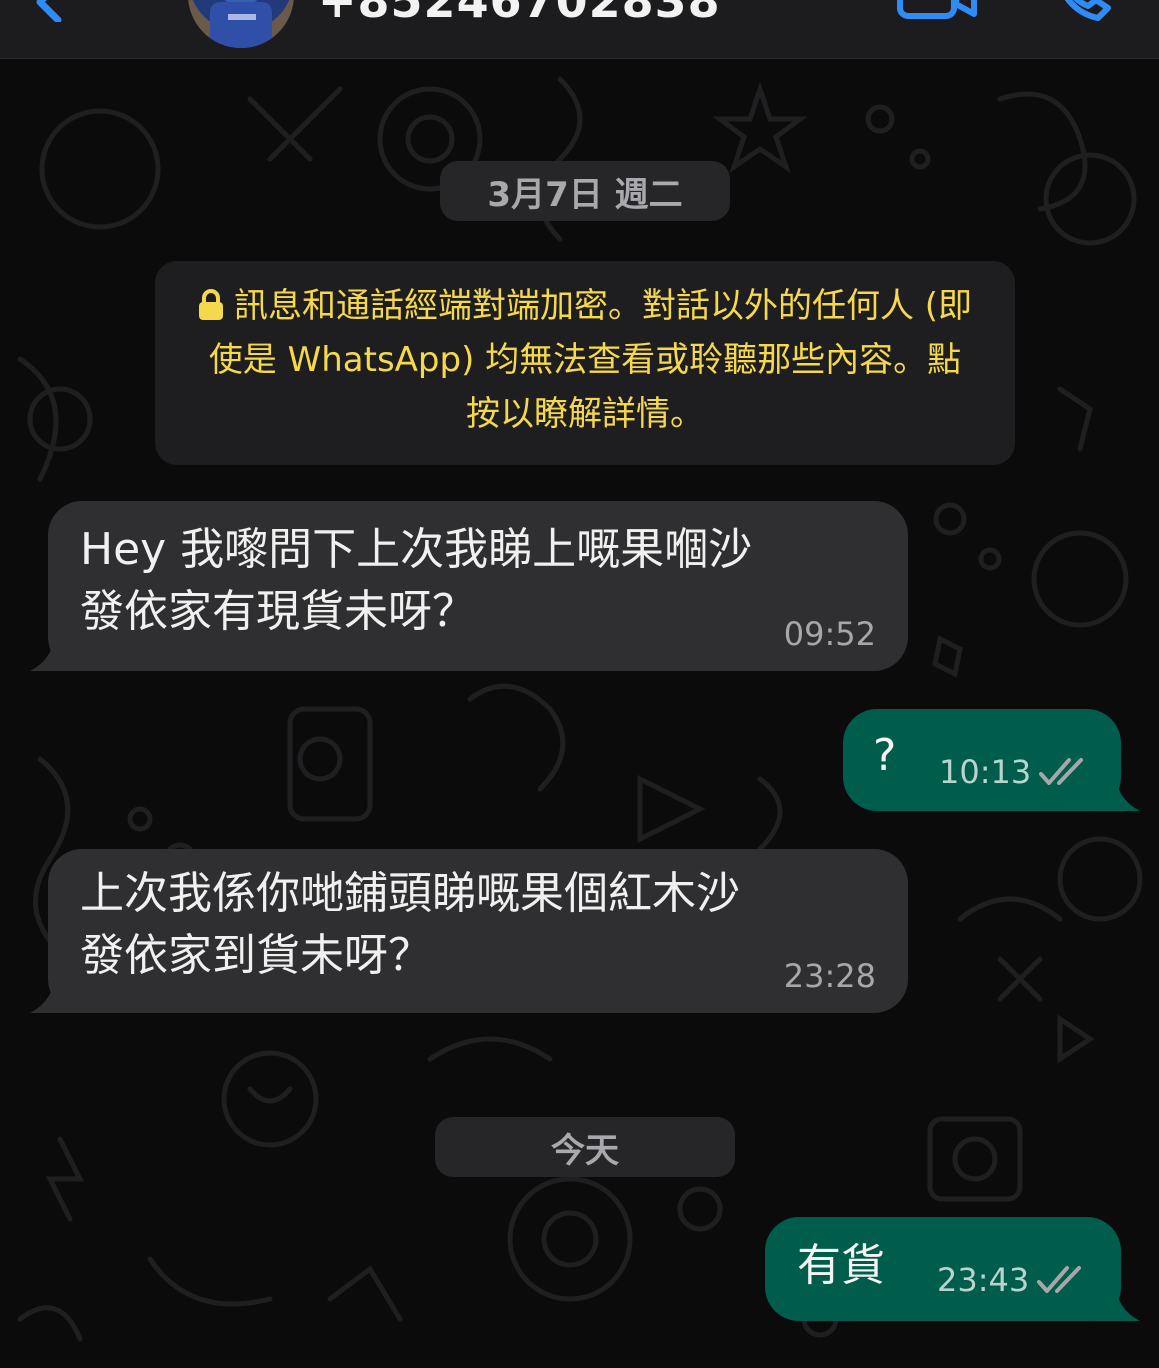 This screenshot has height=1368, width=1159. I want to click on video-call-icon, so click(937, 10).